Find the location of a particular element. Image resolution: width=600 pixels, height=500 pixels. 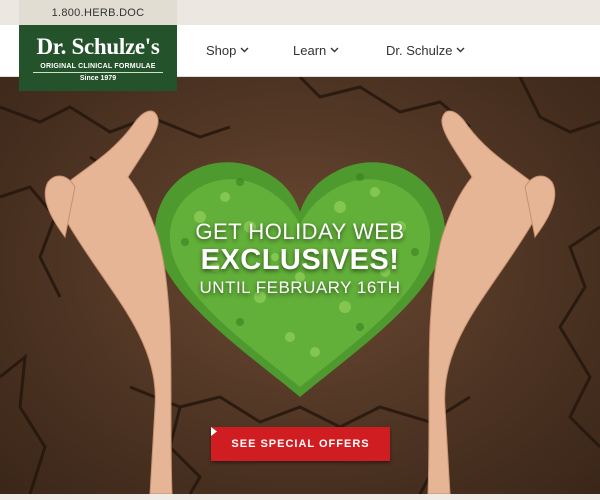

page-bottom-strip is located at coordinates (300, 497).